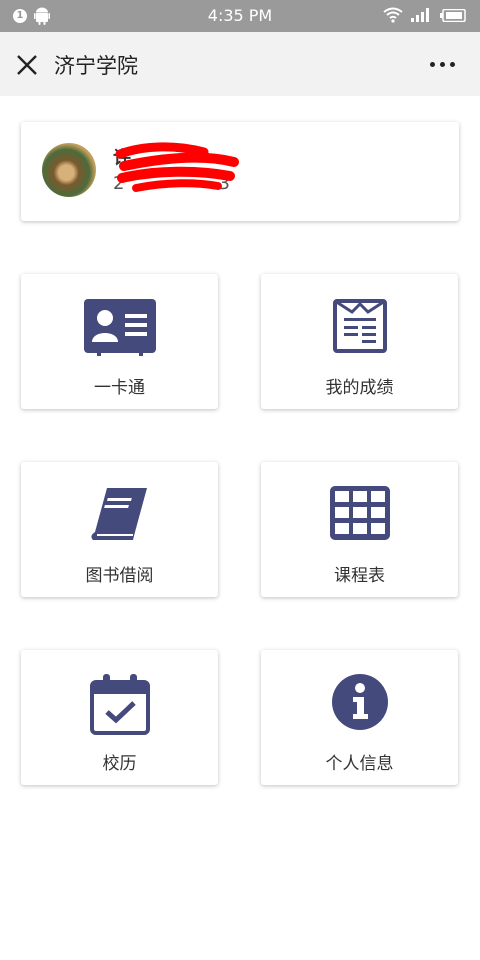  What do you see at coordinates (119, 388) in the screenshot?
I see `tile-label: 一卡通` at bounding box center [119, 388].